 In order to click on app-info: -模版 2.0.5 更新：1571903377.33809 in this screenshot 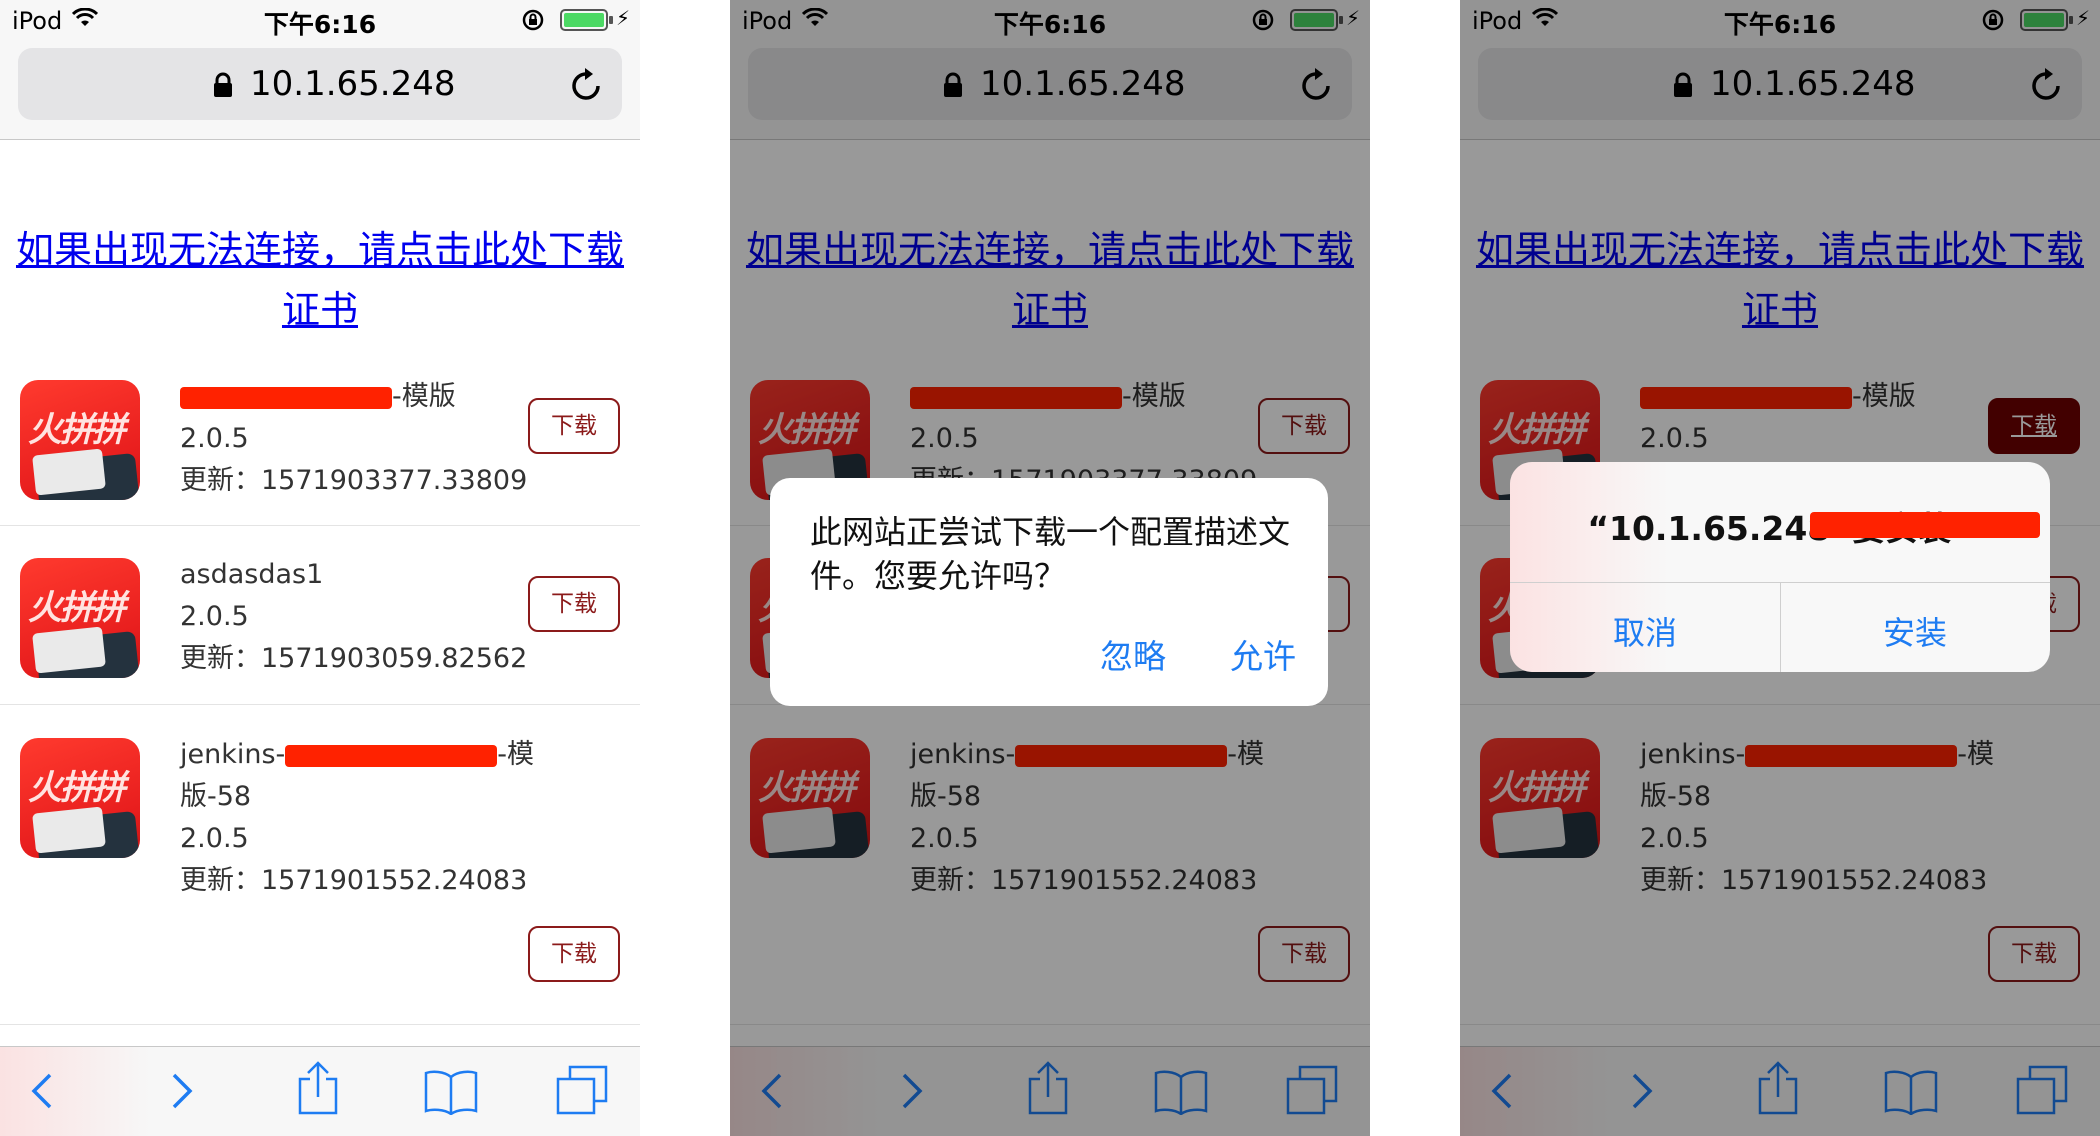, I will do `click(353, 439)`.